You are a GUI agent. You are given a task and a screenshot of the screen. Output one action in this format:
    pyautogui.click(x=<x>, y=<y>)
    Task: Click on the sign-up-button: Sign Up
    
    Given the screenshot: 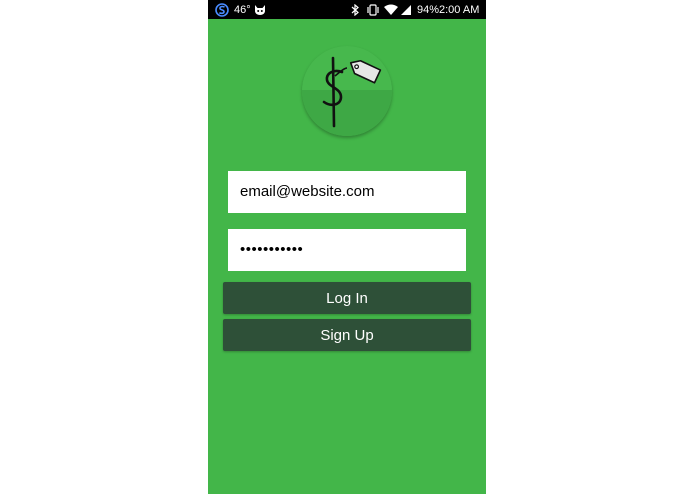 What is the action you would take?
    pyautogui.click(x=347, y=335)
    